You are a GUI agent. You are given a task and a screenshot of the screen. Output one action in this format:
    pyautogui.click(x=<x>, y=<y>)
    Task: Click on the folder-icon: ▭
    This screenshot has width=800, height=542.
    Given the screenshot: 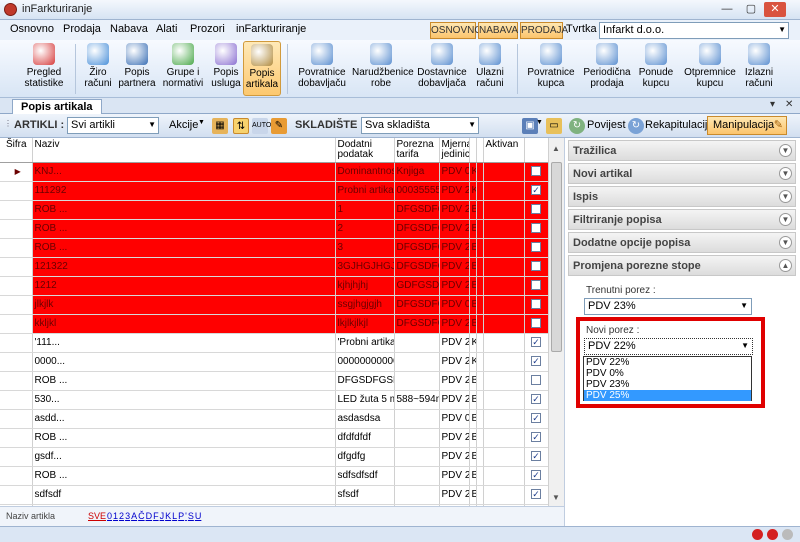 What is the action you would take?
    pyautogui.click(x=554, y=126)
    